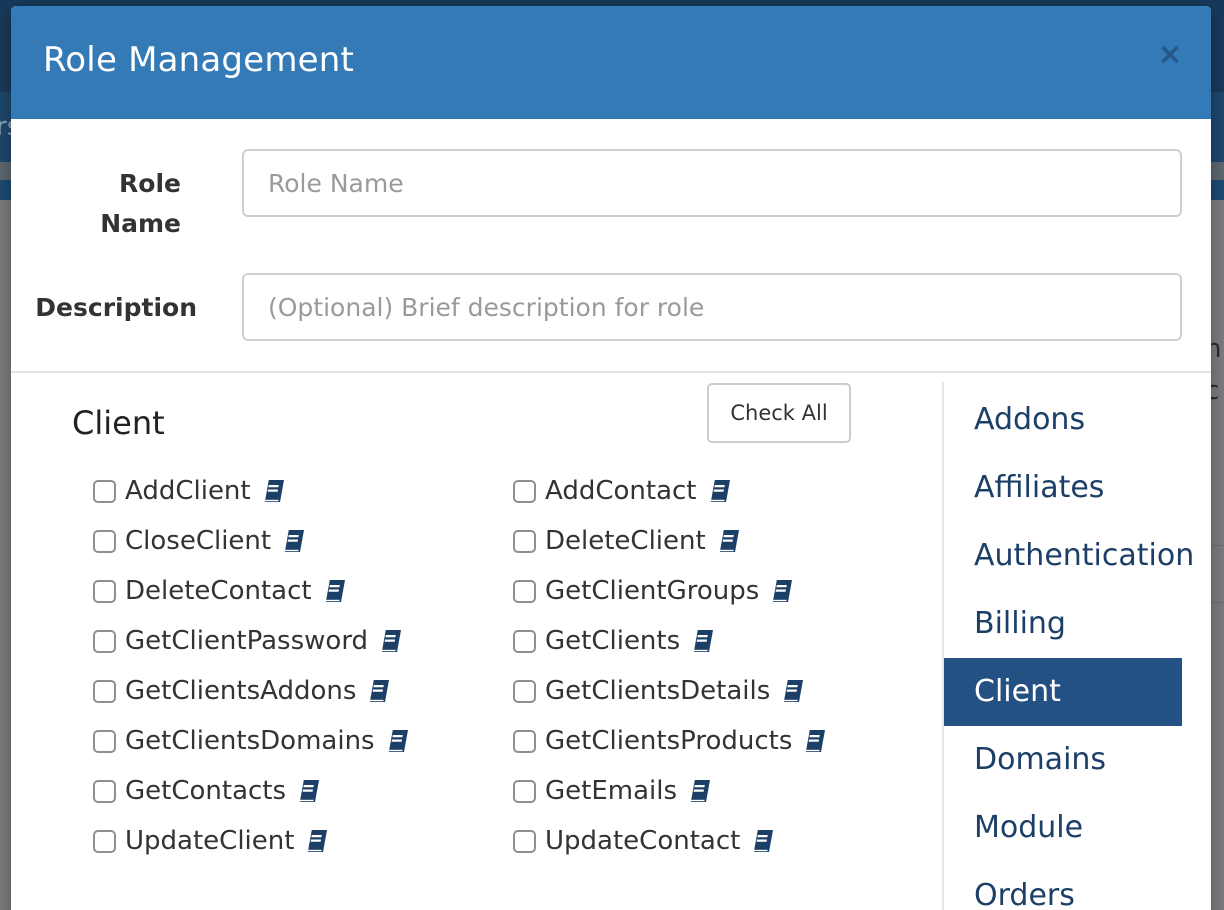  I want to click on permission-item: GetContacts, so click(207, 791).